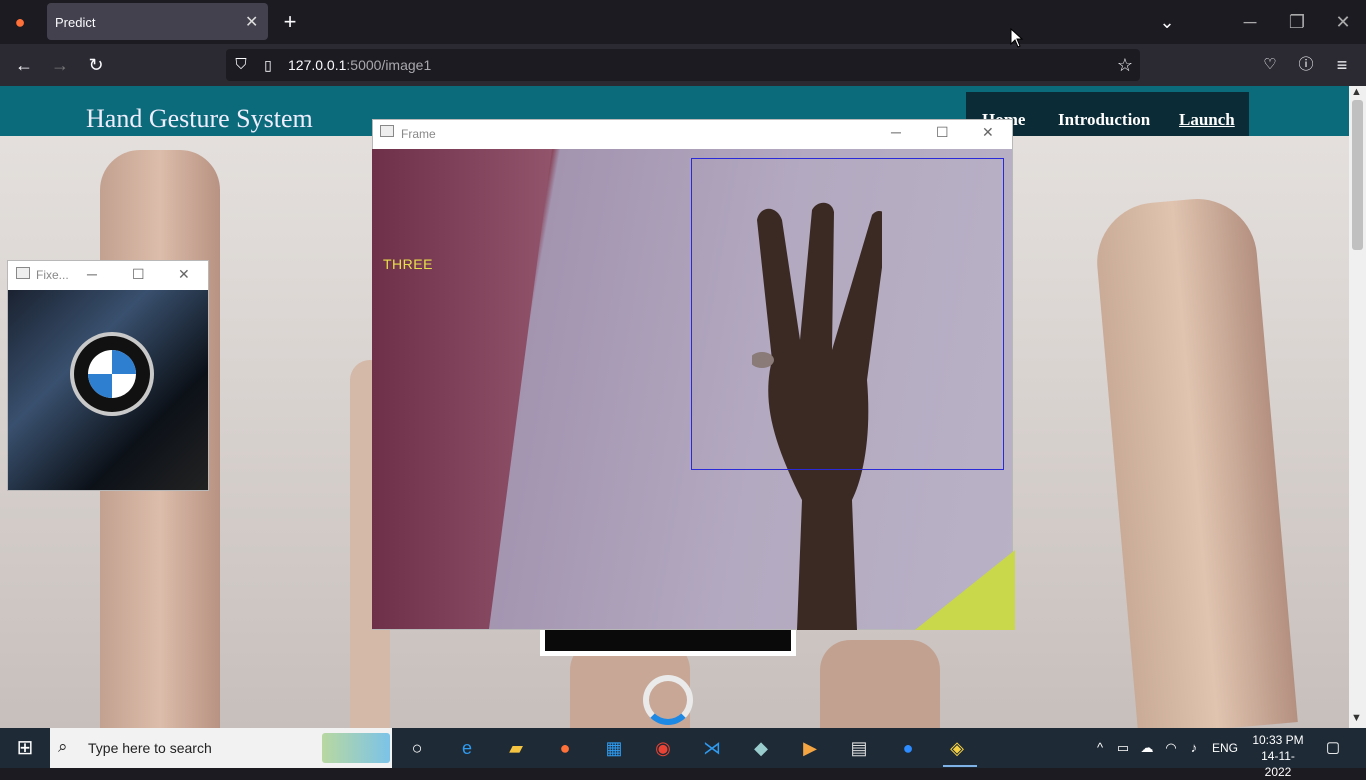 Image resolution: width=1366 pixels, height=780 pixels. What do you see at coordinates (25, 748) in the screenshot?
I see `windows-start-icon: ⊞` at bounding box center [25, 748].